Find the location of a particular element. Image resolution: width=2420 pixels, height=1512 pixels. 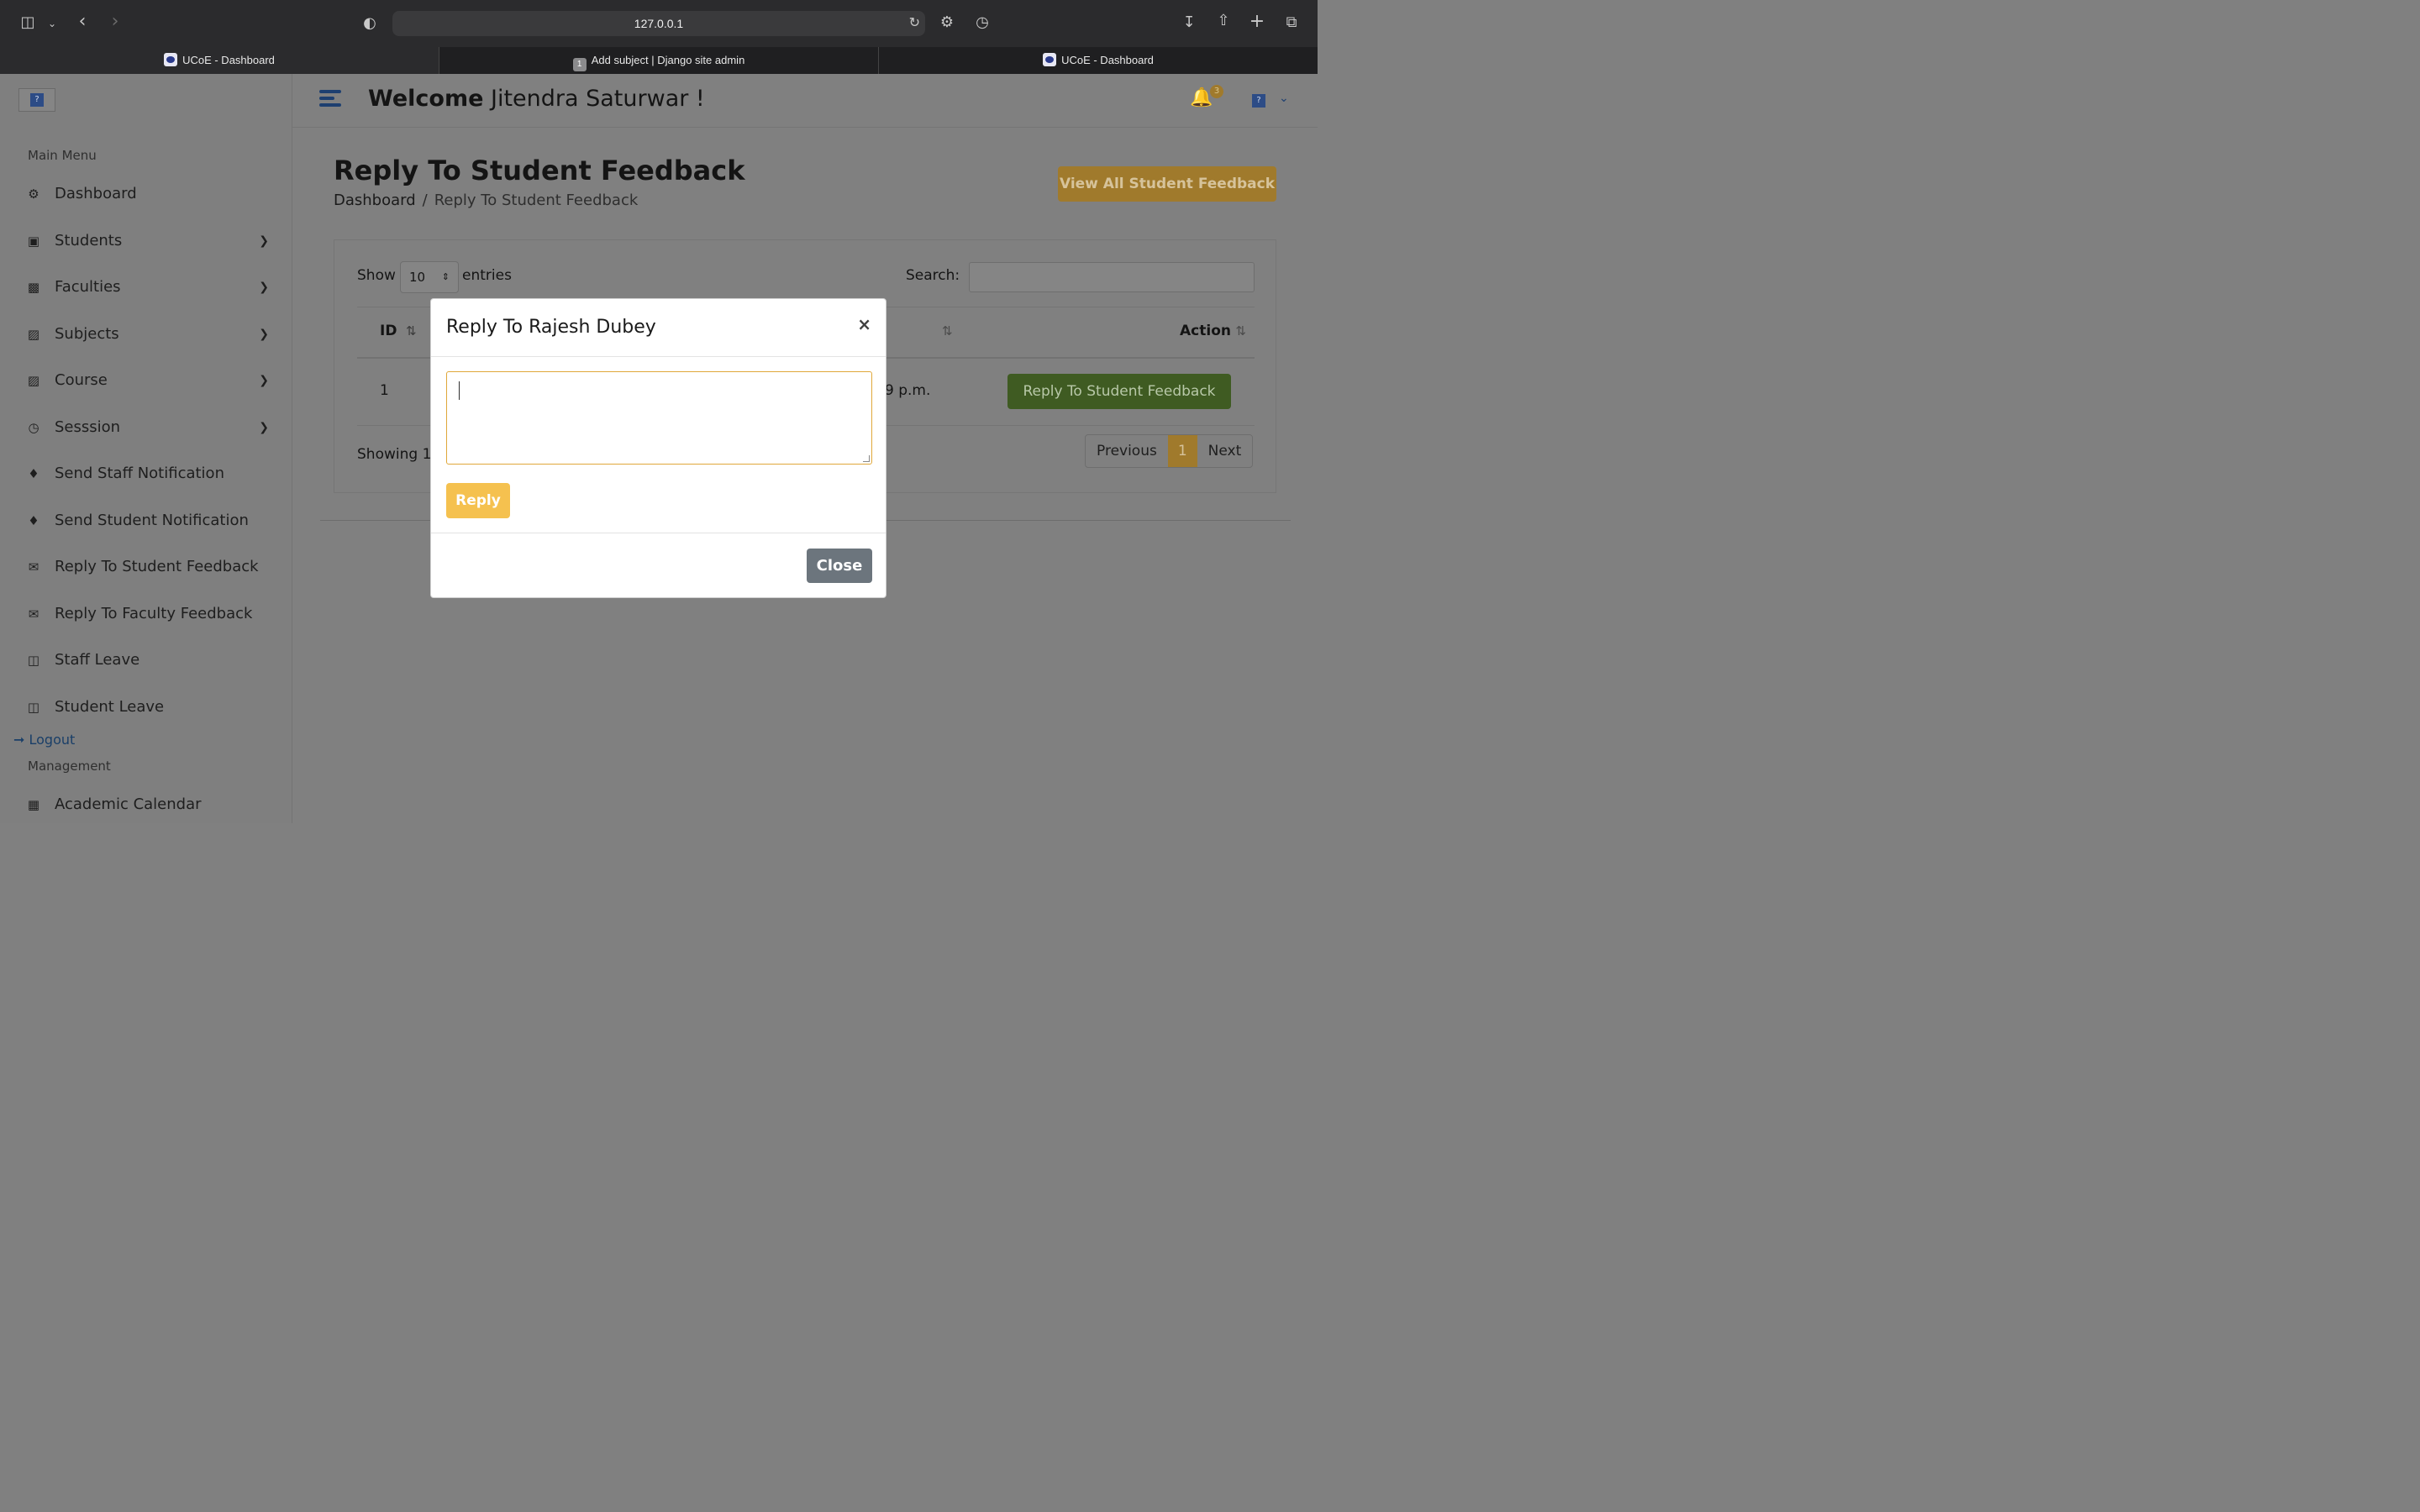

sidebar-item-label: Reply To Student Feedback is located at coordinates (157, 566).